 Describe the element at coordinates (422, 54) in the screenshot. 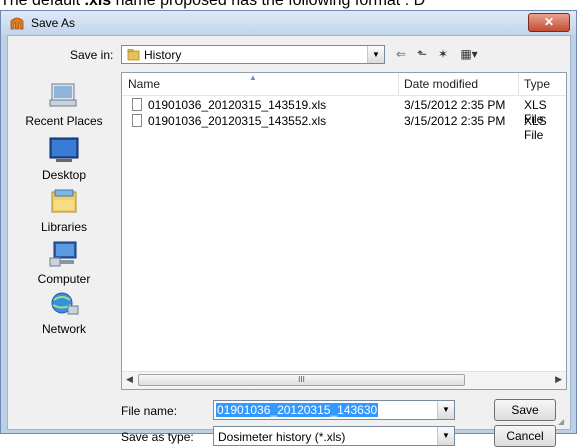

I see `up-folder-icon: ⬑` at that location.